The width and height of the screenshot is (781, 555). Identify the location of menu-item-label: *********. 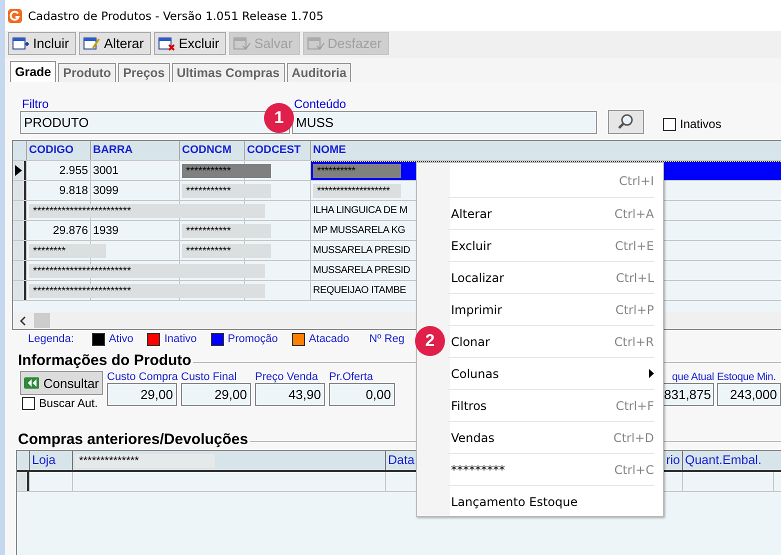
(478, 469).